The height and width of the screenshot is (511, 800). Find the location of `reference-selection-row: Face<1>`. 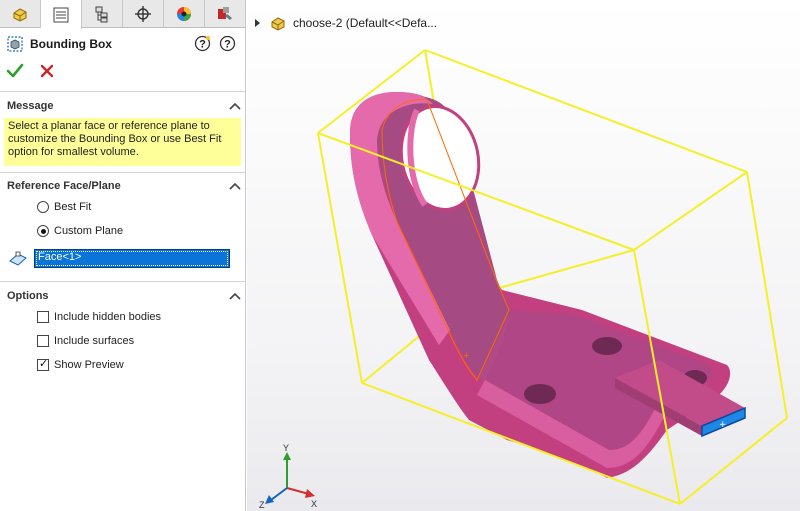

reference-selection-row: Face<1> is located at coordinates (120, 258).